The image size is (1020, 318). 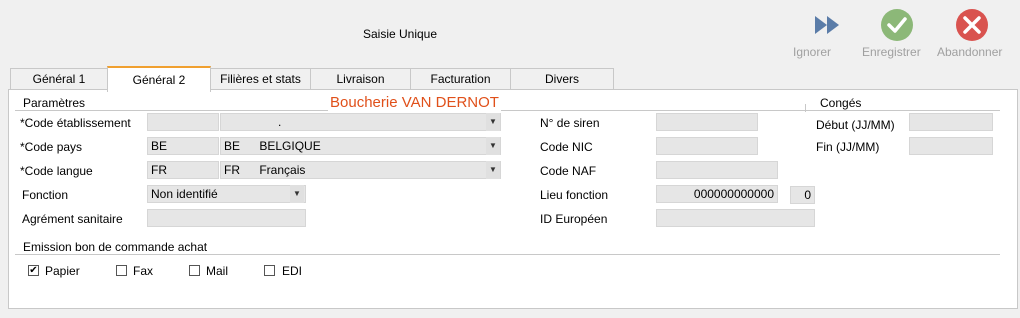 What do you see at coordinates (827, 25) in the screenshot?
I see `fast-forward-icon` at bounding box center [827, 25].